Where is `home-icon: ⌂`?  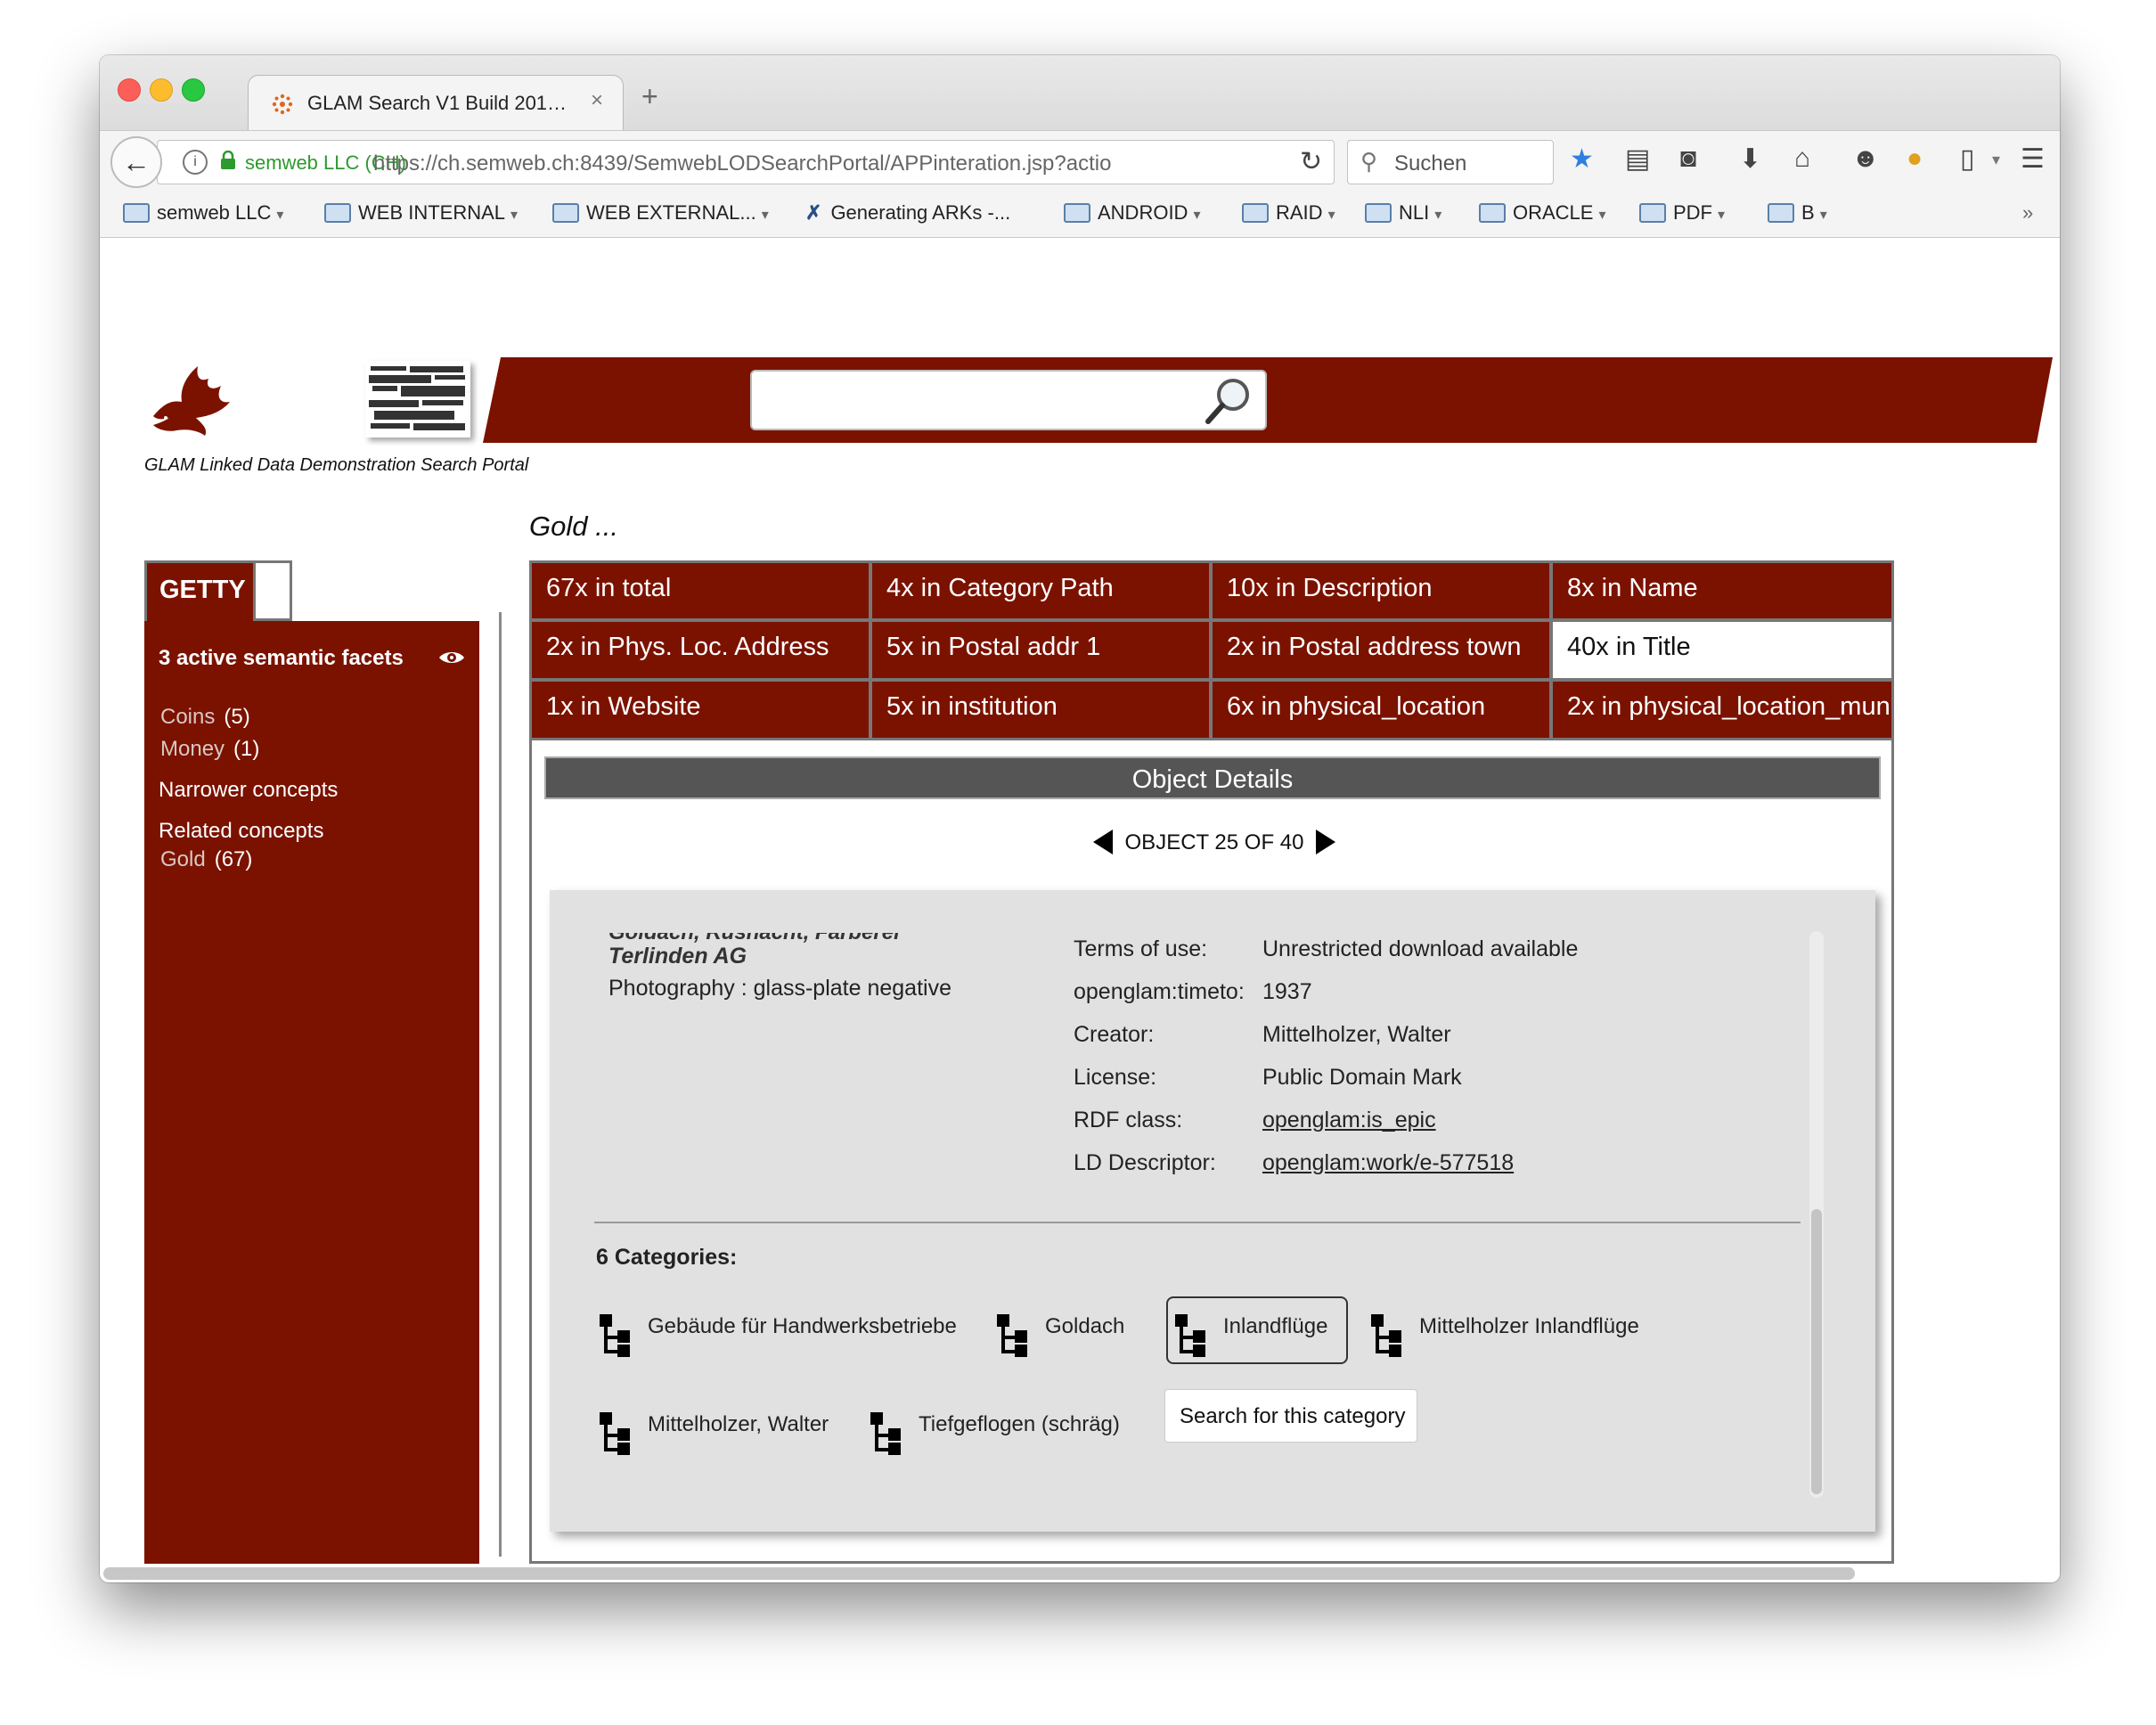
home-icon: ⌂ is located at coordinates (1802, 158).